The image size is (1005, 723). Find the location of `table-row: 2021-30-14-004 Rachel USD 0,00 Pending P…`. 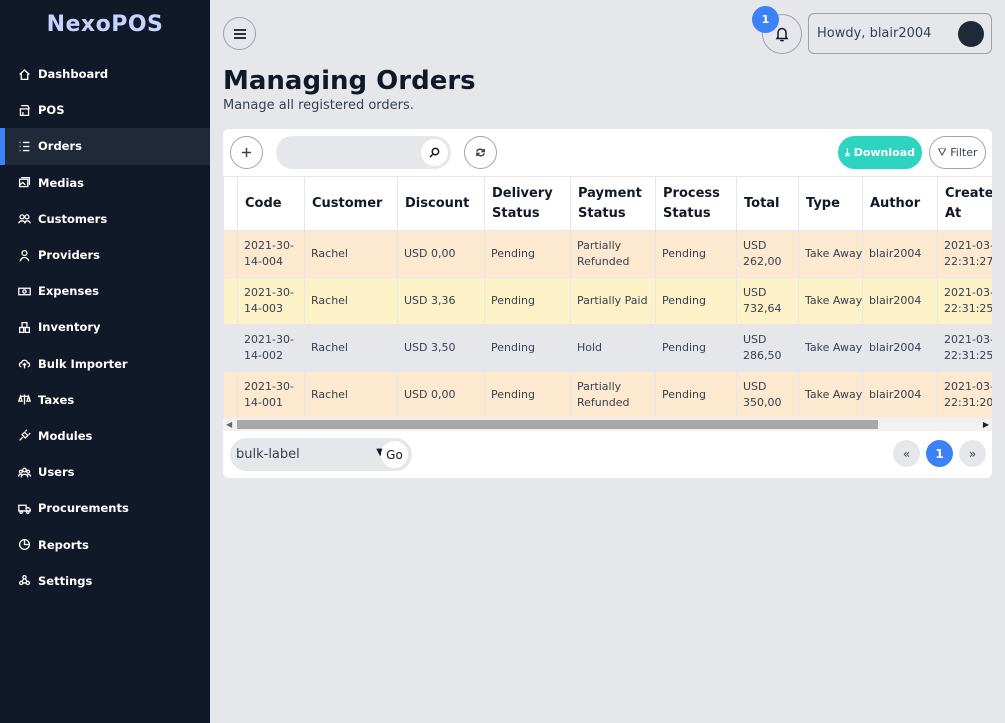

table-row: 2021-30-14-004 Rachel USD 0,00 Pending P… is located at coordinates (607, 254).